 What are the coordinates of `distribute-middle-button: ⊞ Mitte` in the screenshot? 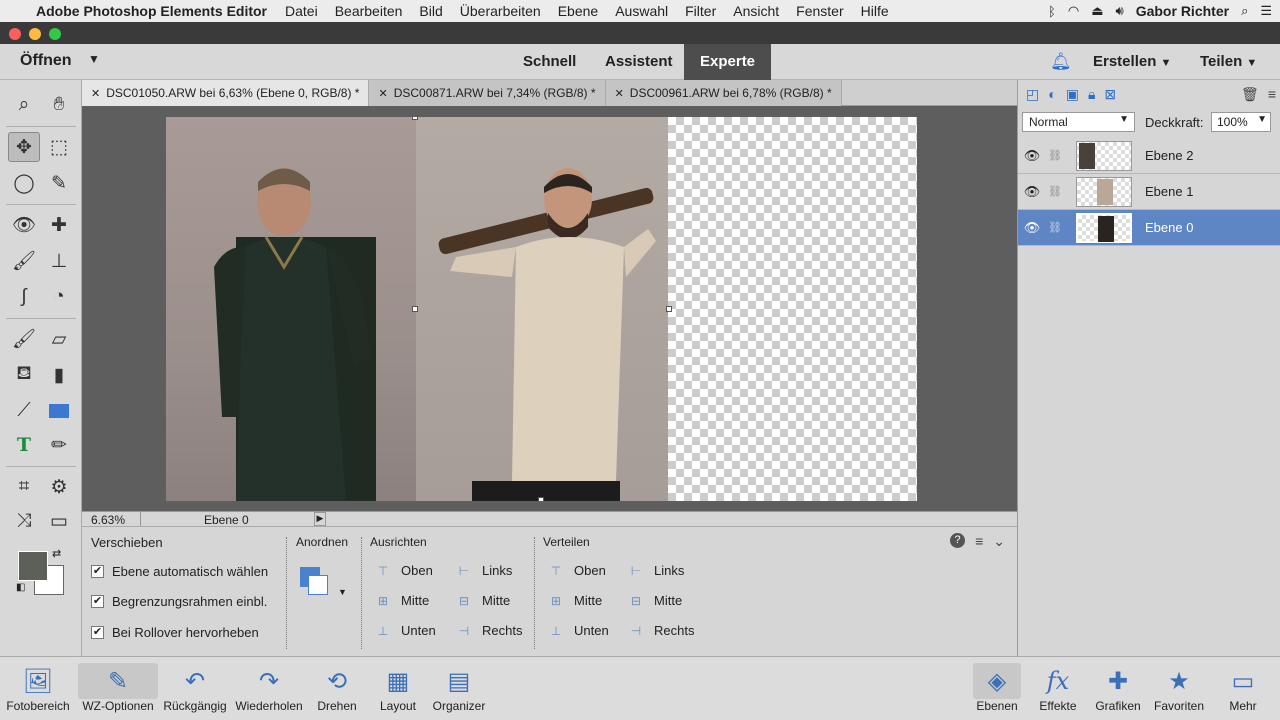 It's located at (574, 600).